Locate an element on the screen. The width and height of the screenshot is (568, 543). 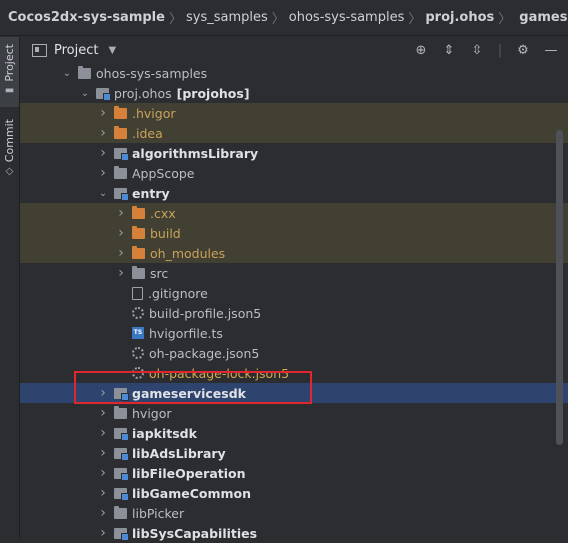
breadcrumb-item-gameservicesdk: gameservicesdk is located at coordinates (543, 17).